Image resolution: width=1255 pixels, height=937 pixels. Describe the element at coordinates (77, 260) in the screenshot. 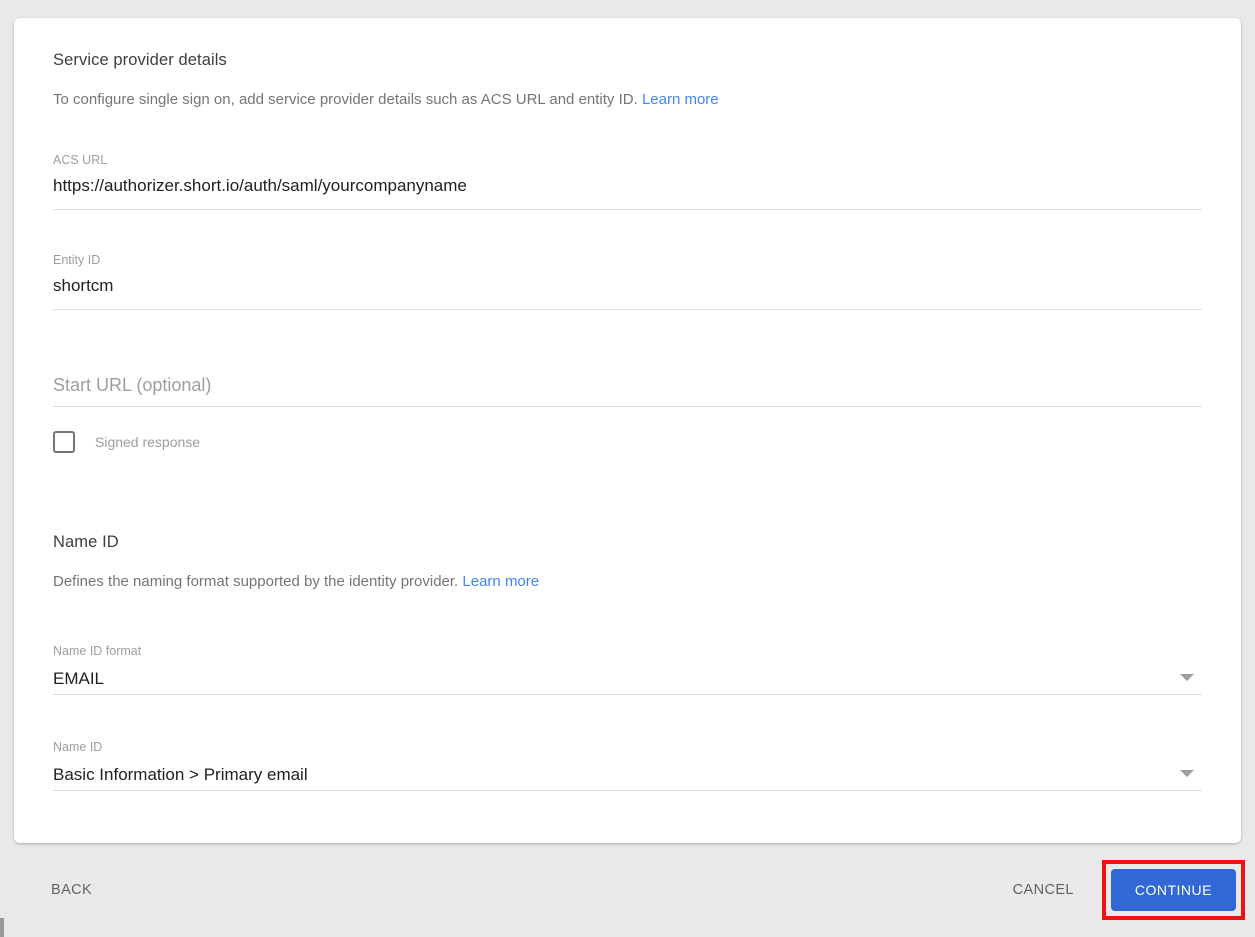

I see `entity-id-label: Entity ID` at that location.